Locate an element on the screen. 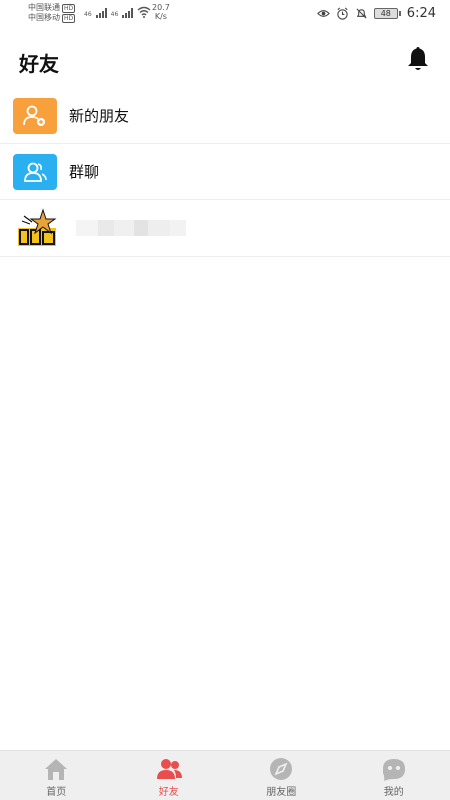 The image size is (450, 800). carrier-2: 中国移动 is located at coordinates (44, 17).